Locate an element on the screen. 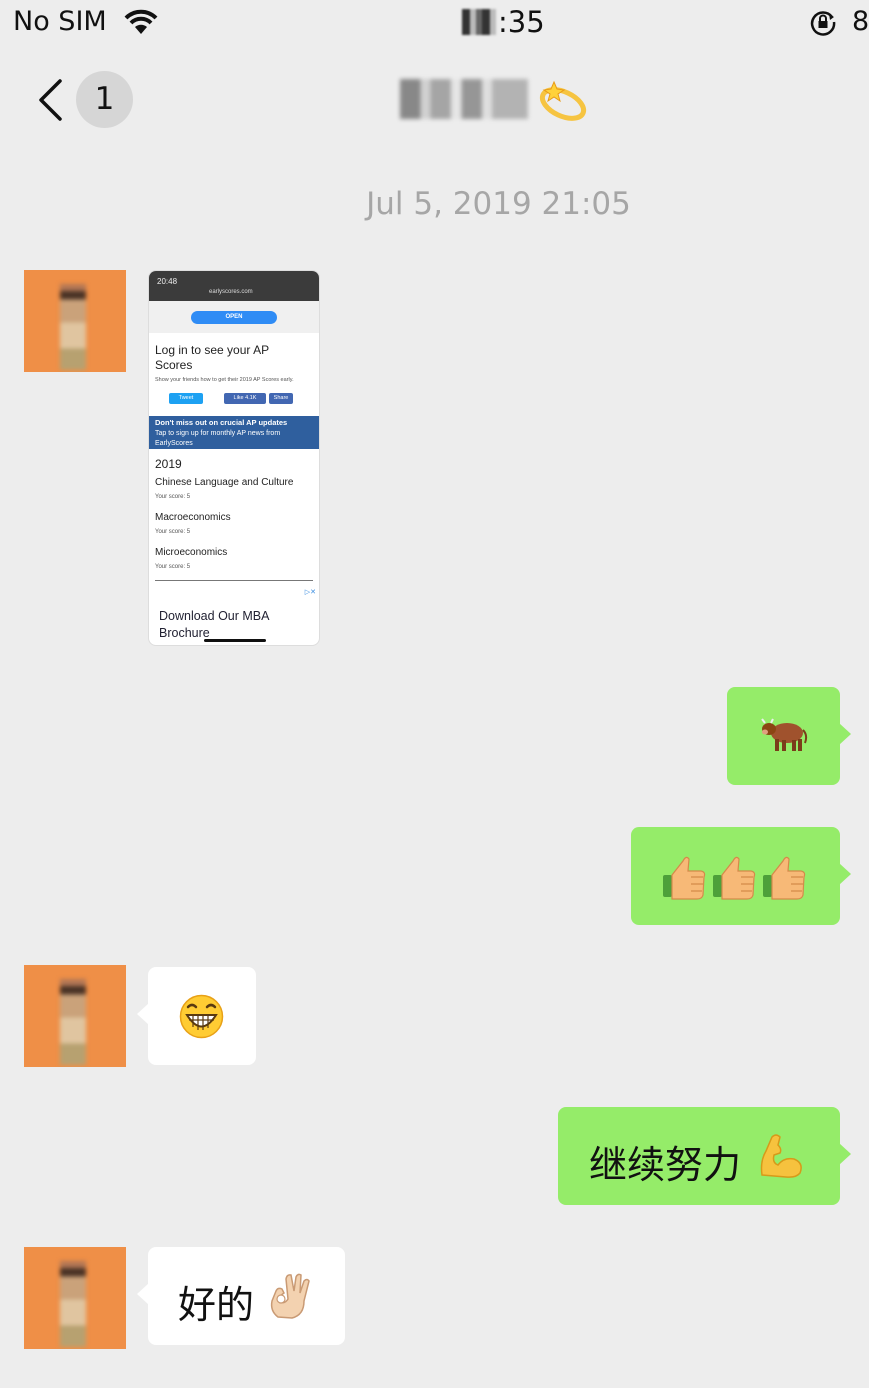 The image size is (869, 1388). subject-name: Macroeconomics is located at coordinates (193, 517).